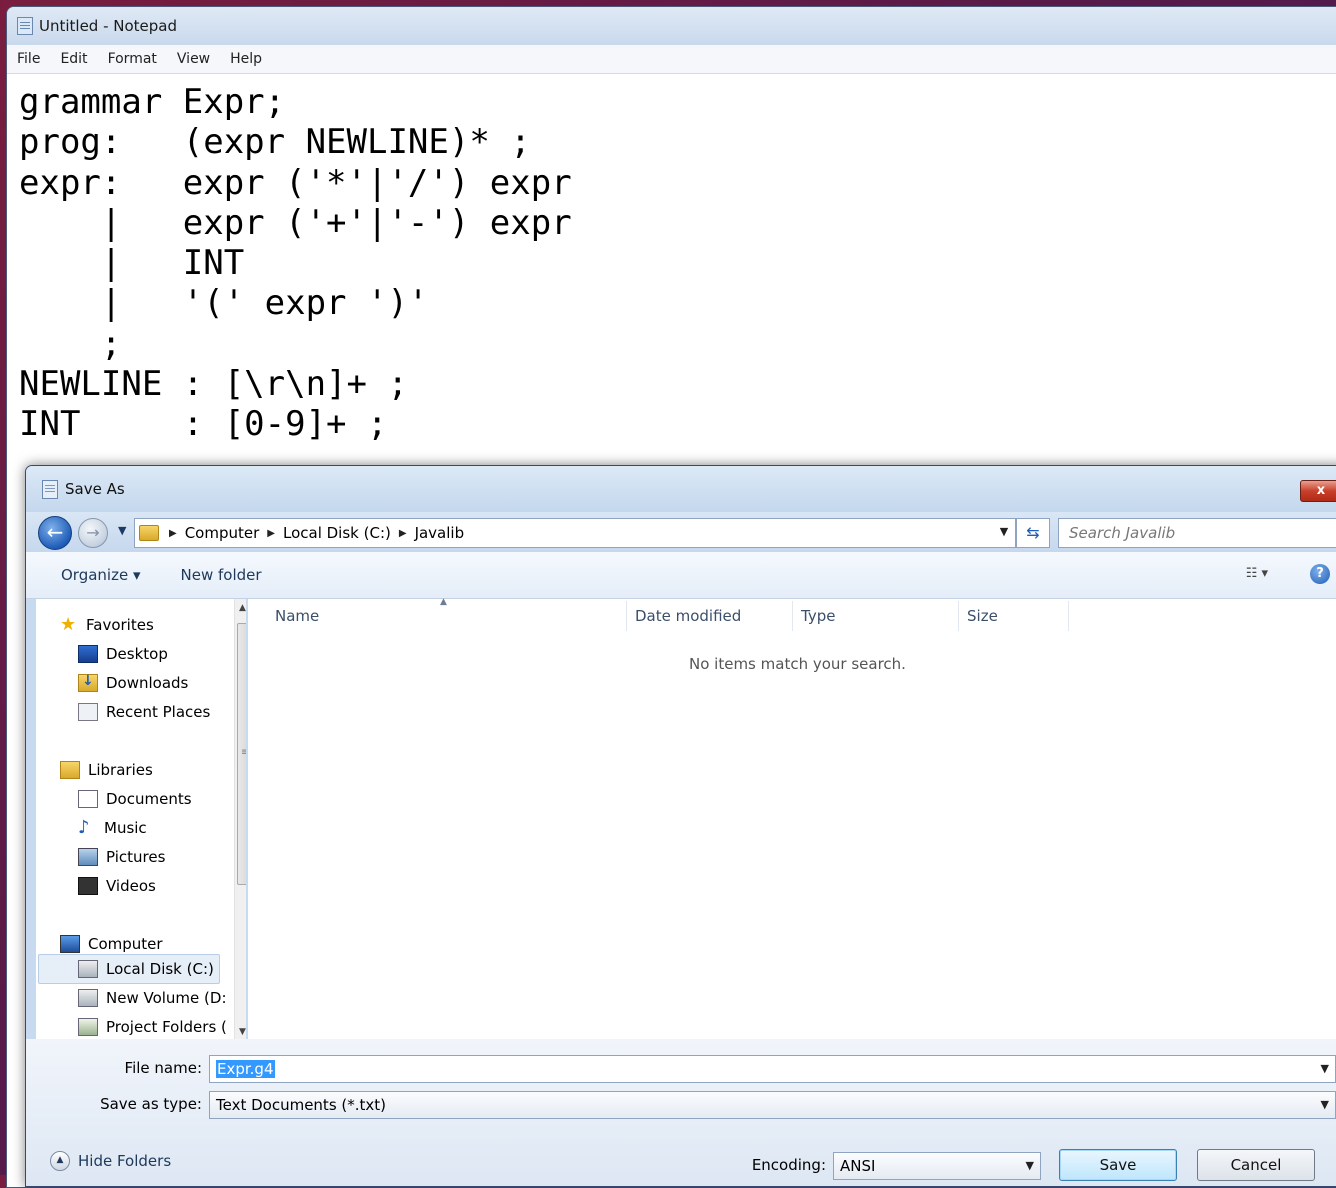  Describe the element at coordinates (151, 1104) in the screenshot. I see `save-type-label: Save as type:` at that location.